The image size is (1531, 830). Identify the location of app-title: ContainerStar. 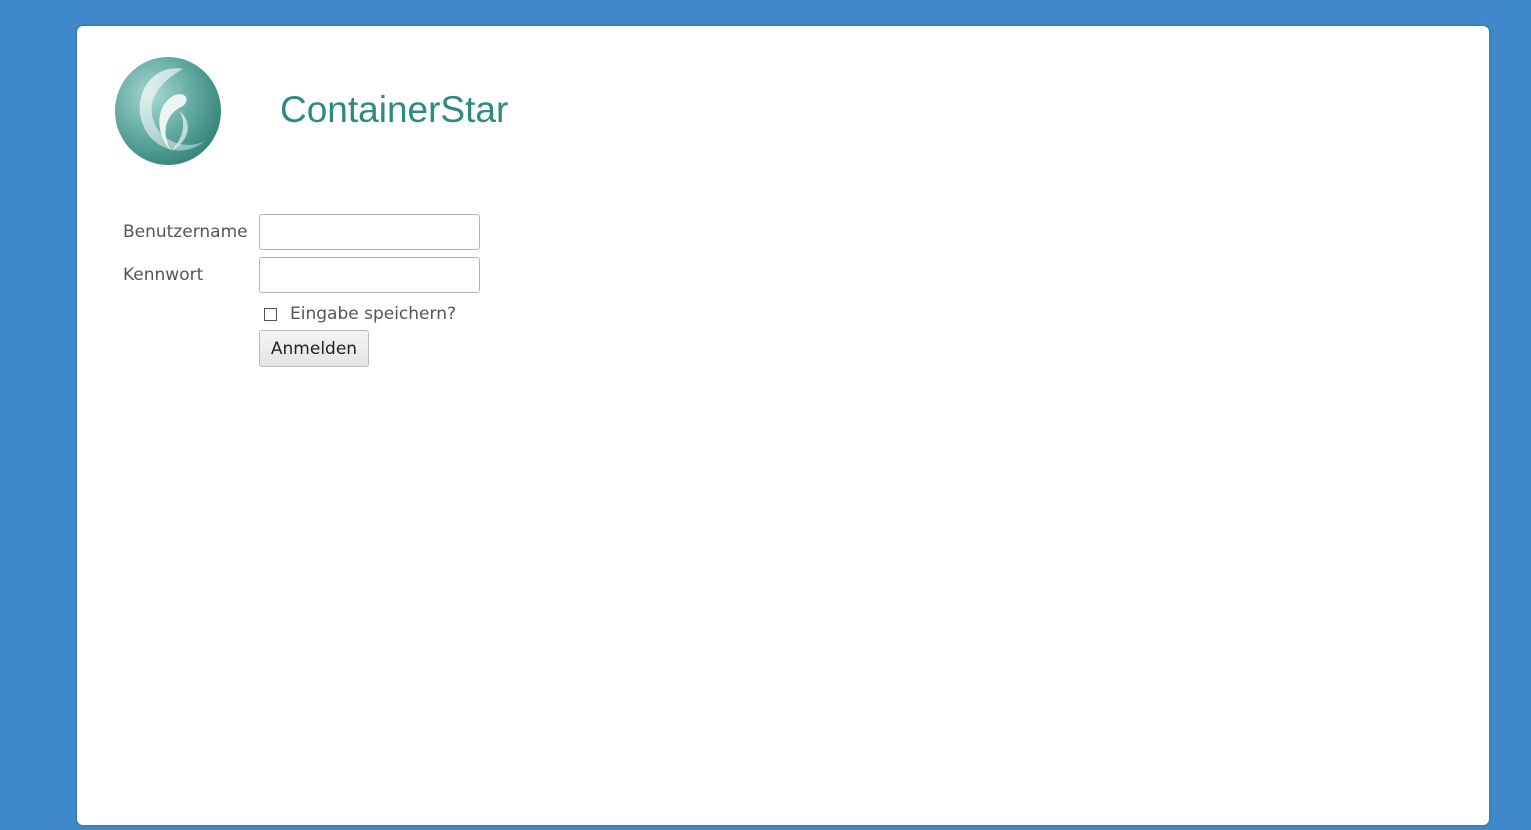
(394, 109).